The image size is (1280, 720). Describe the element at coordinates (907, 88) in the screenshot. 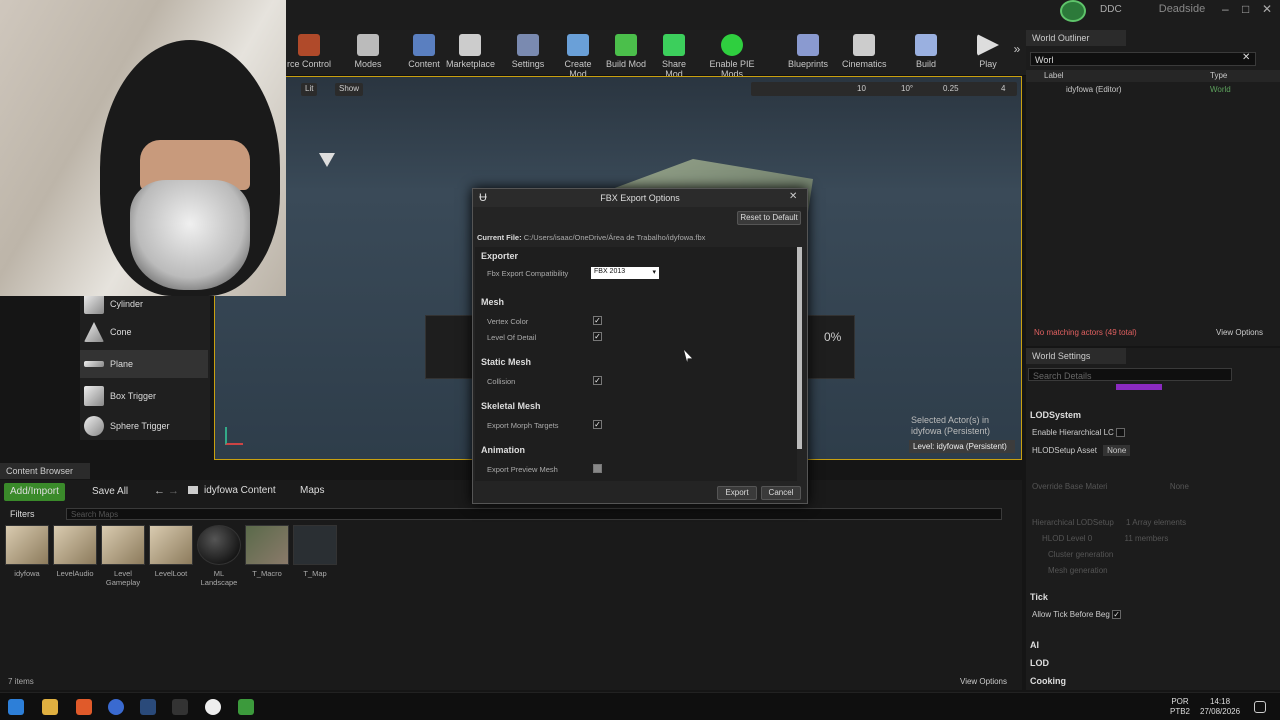

I see `rotation-snap-value: 10°` at that location.